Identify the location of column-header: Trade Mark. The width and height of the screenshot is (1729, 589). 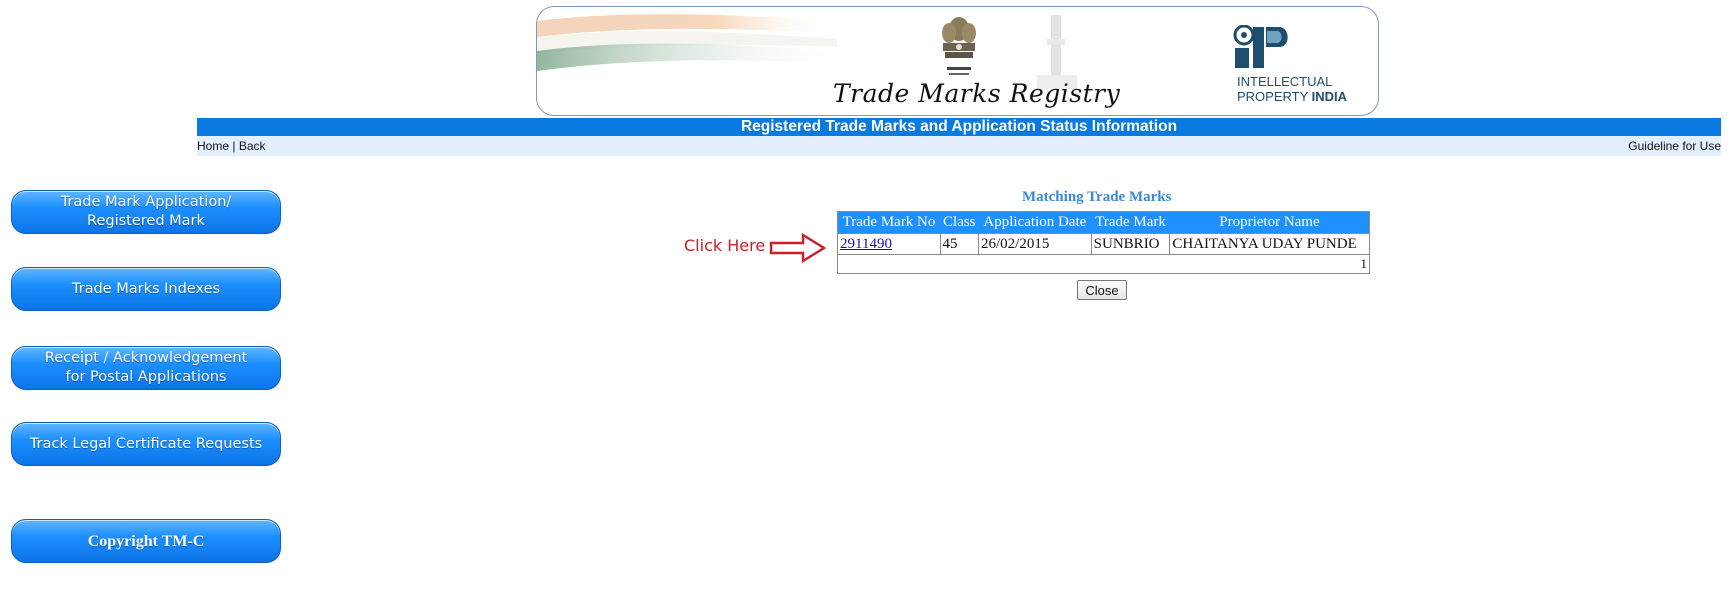
(1130, 222).